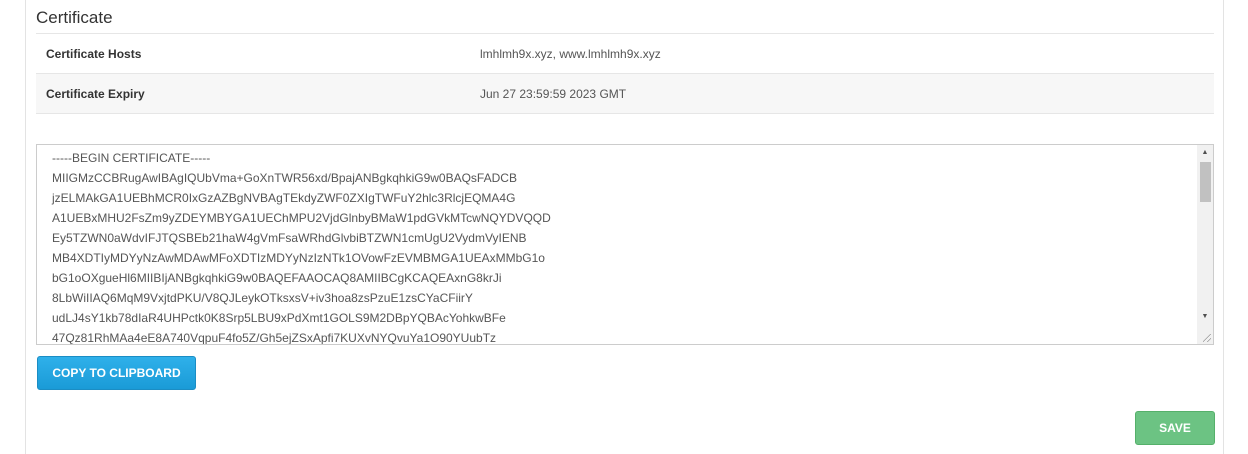 The image size is (1248, 454). Describe the element at coordinates (253, 93) in the screenshot. I see `certificate-expiry-label: Certificate Expiry` at that location.